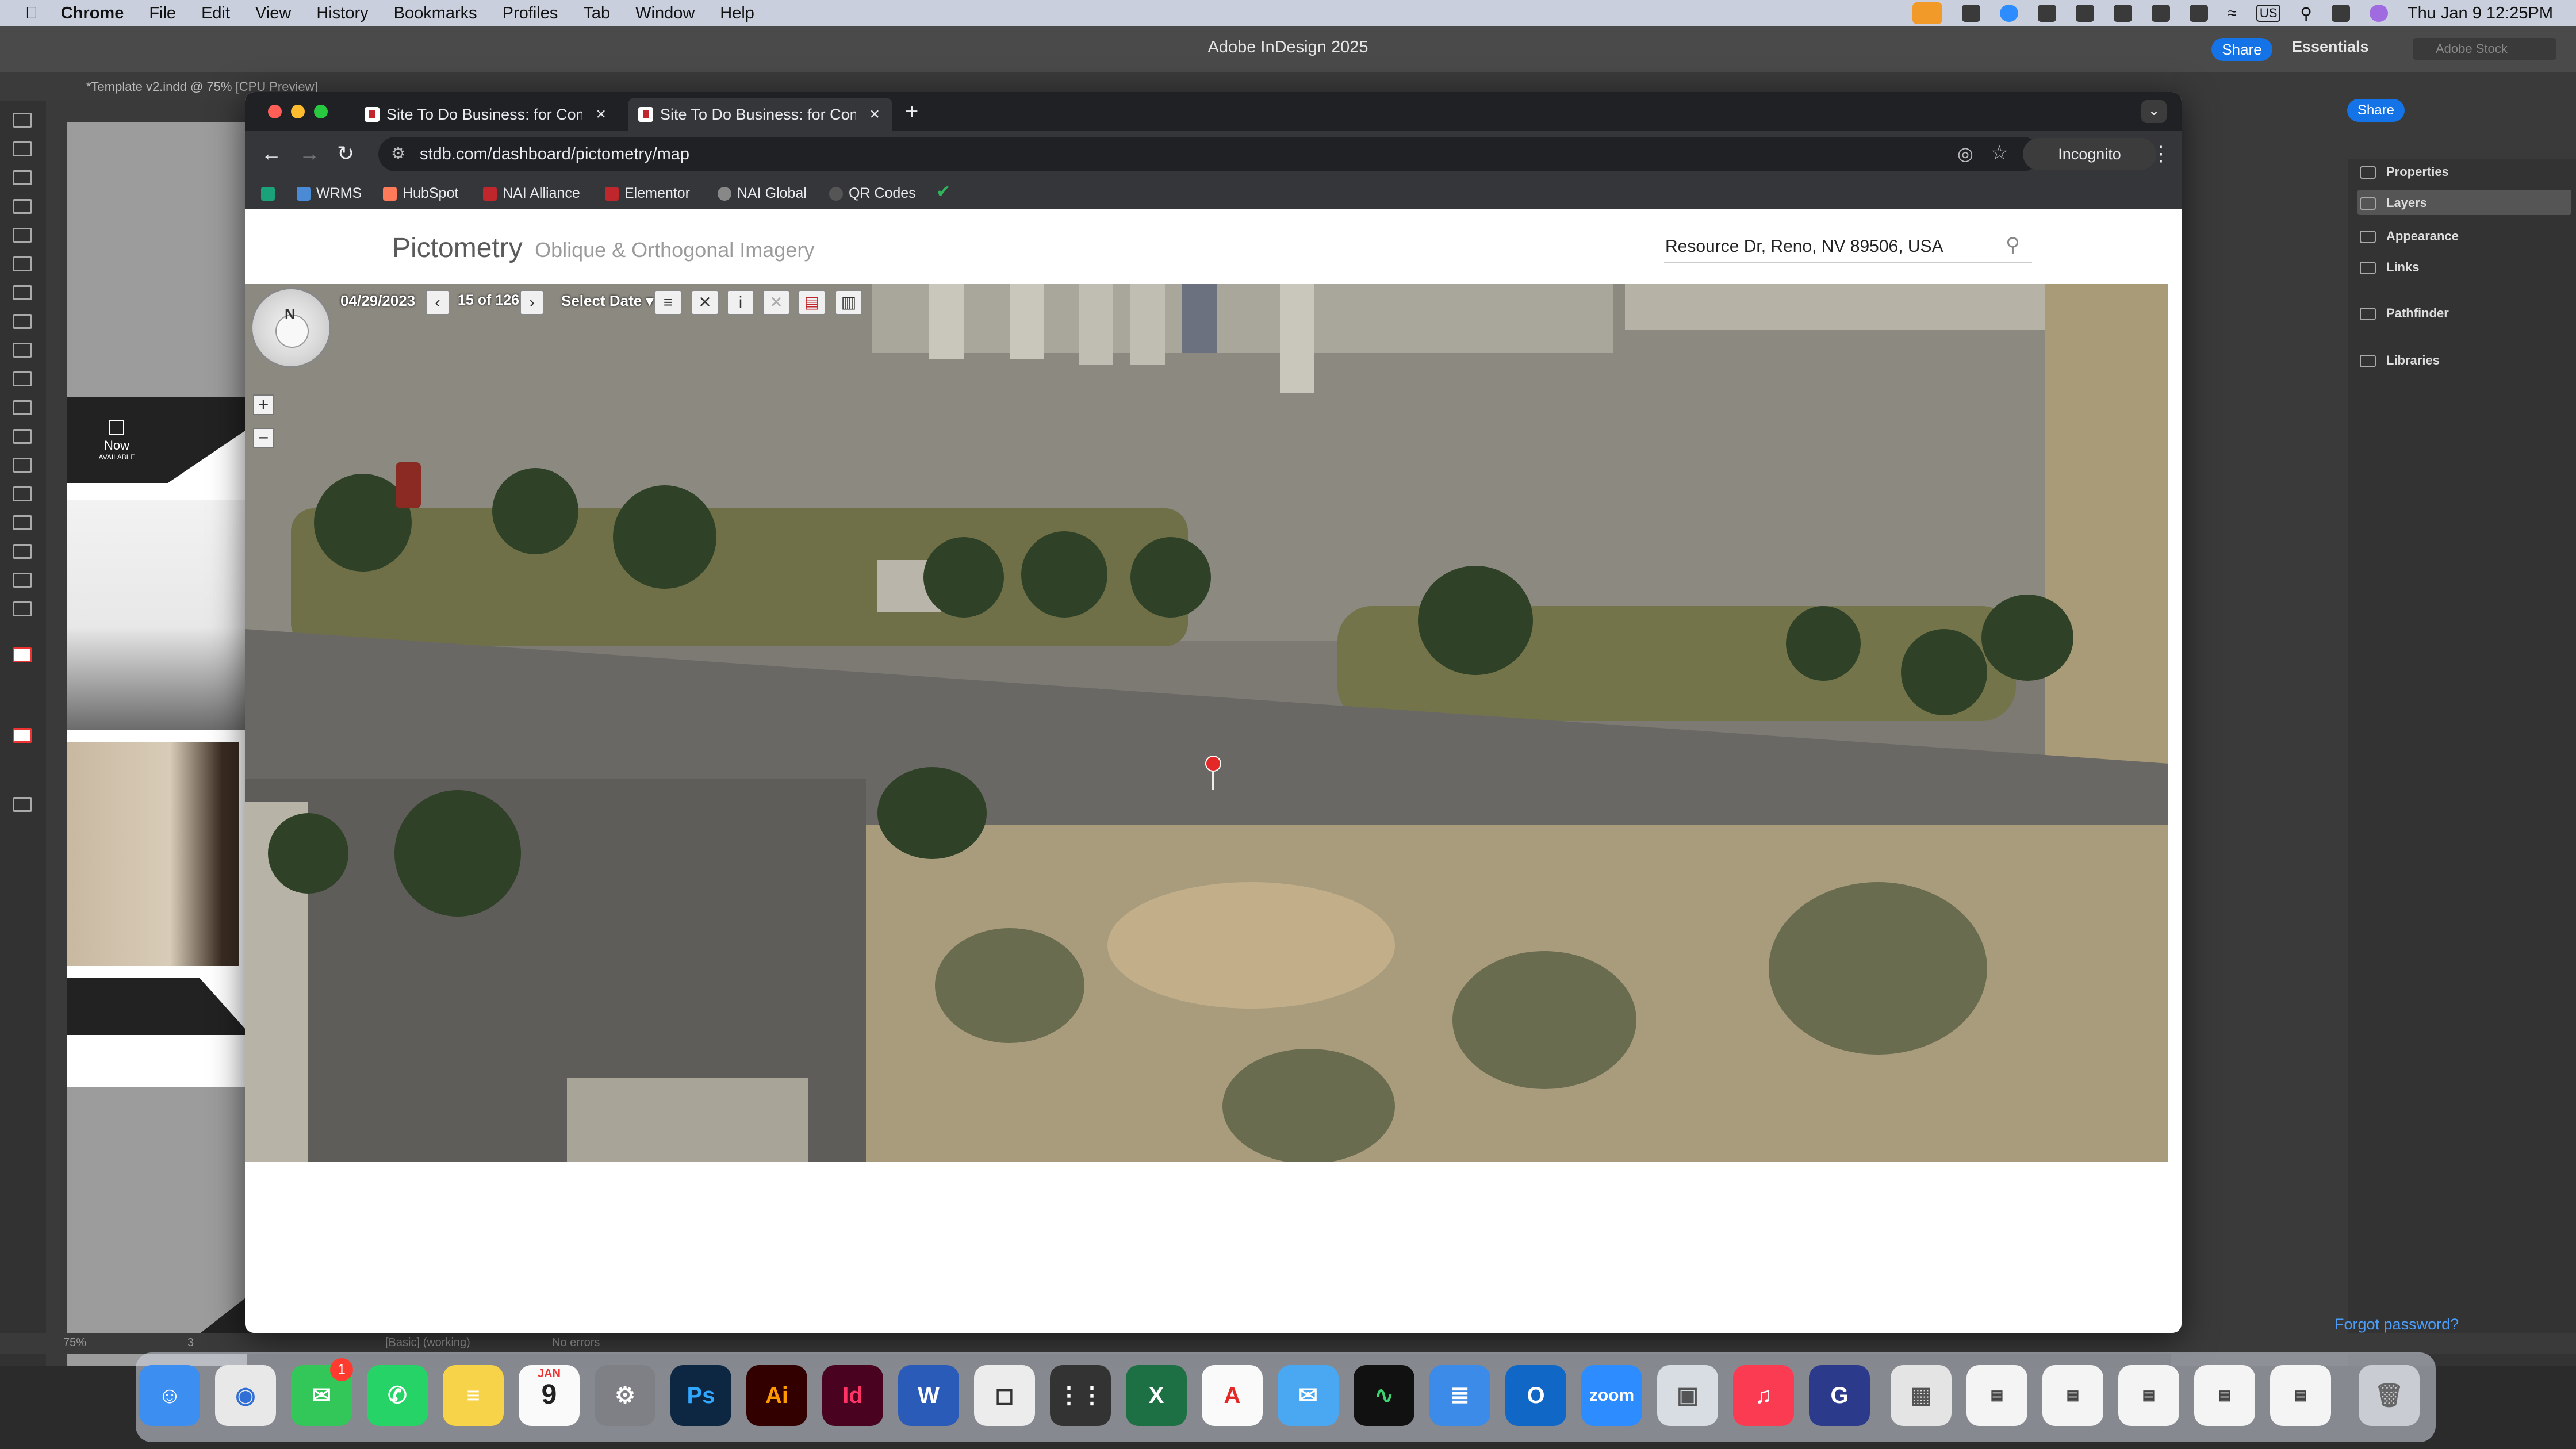 The image size is (2576, 1449). Describe the element at coordinates (435, 13) in the screenshot. I see `menu-bookmarks: Bookmarks` at that location.